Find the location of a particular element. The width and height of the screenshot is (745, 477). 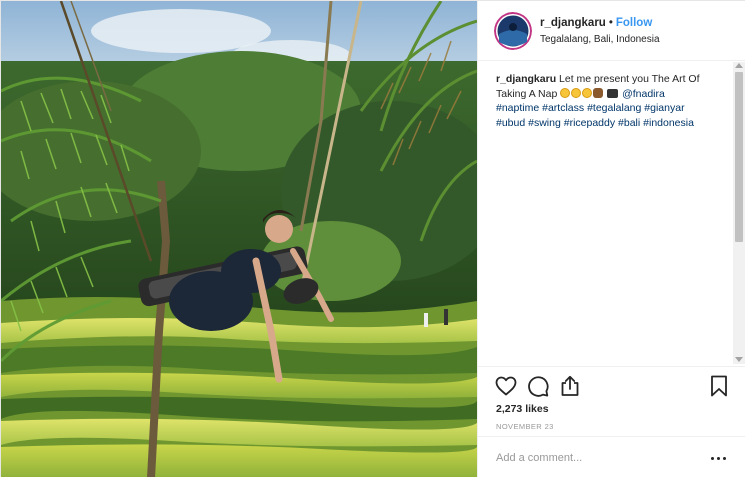

camera-emoji-icon is located at coordinates (613, 93).